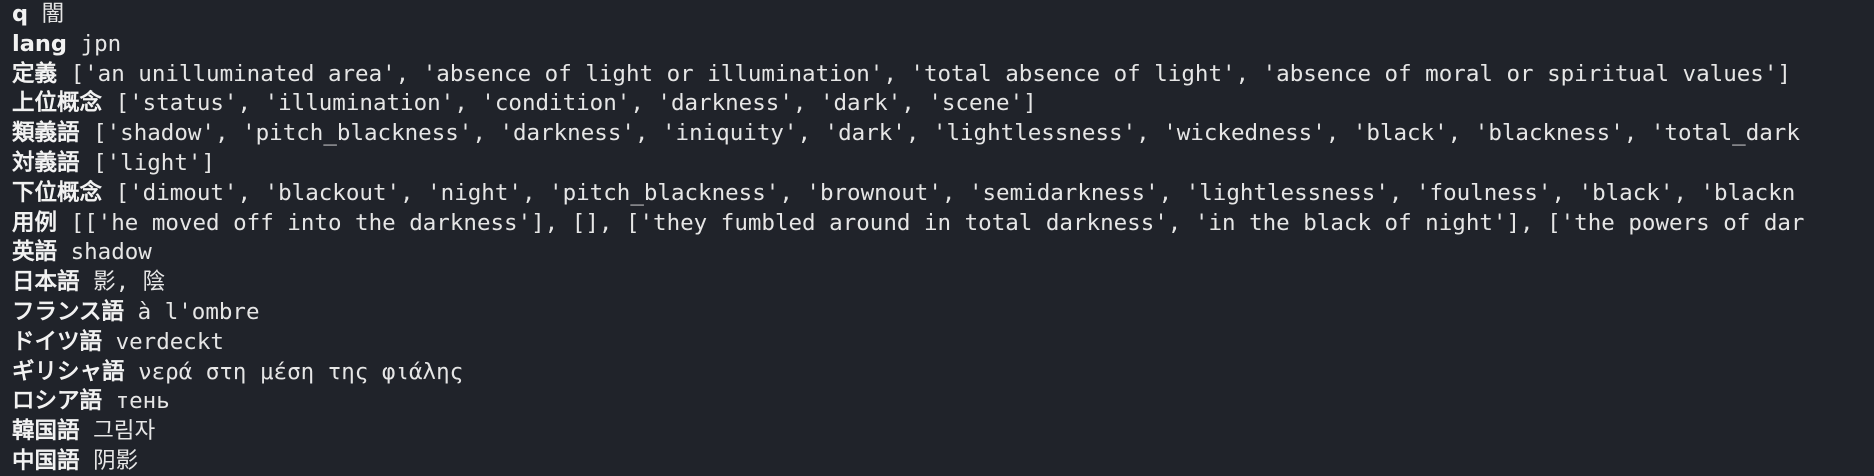 The width and height of the screenshot is (1874, 476). Describe the element at coordinates (35, 73) in the screenshot. I see `line-key: 定義` at that location.